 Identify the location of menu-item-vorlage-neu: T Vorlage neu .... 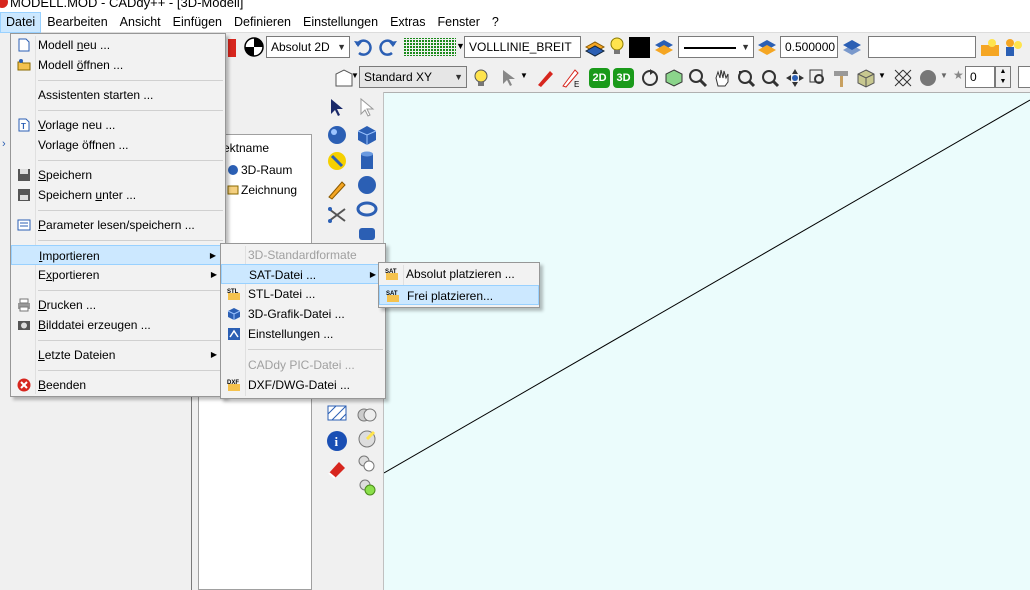
(118, 125).